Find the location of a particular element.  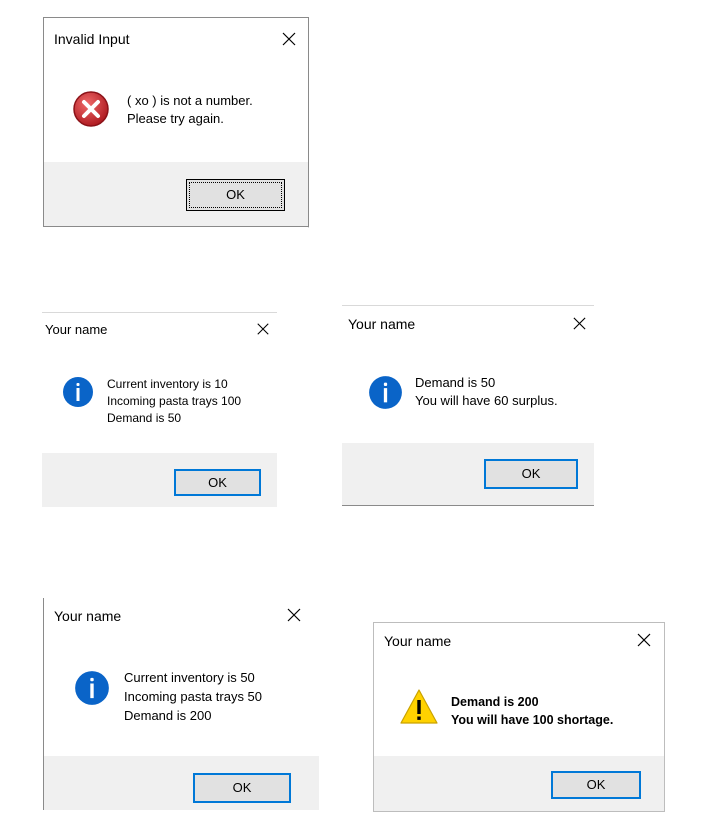

error-icon is located at coordinates (91, 109).